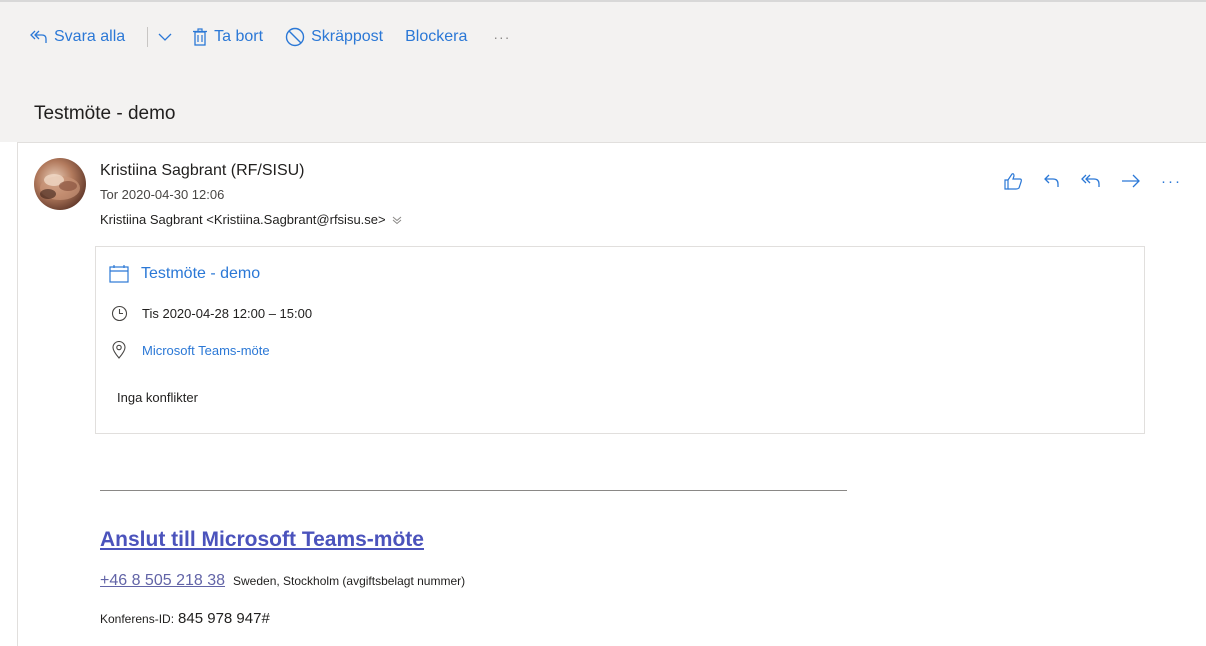 Image resolution: width=1206 pixels, height=646 pixels. Describe the element at coordinates (473, 490) in the screenshot. I see `body-divider` at that location.